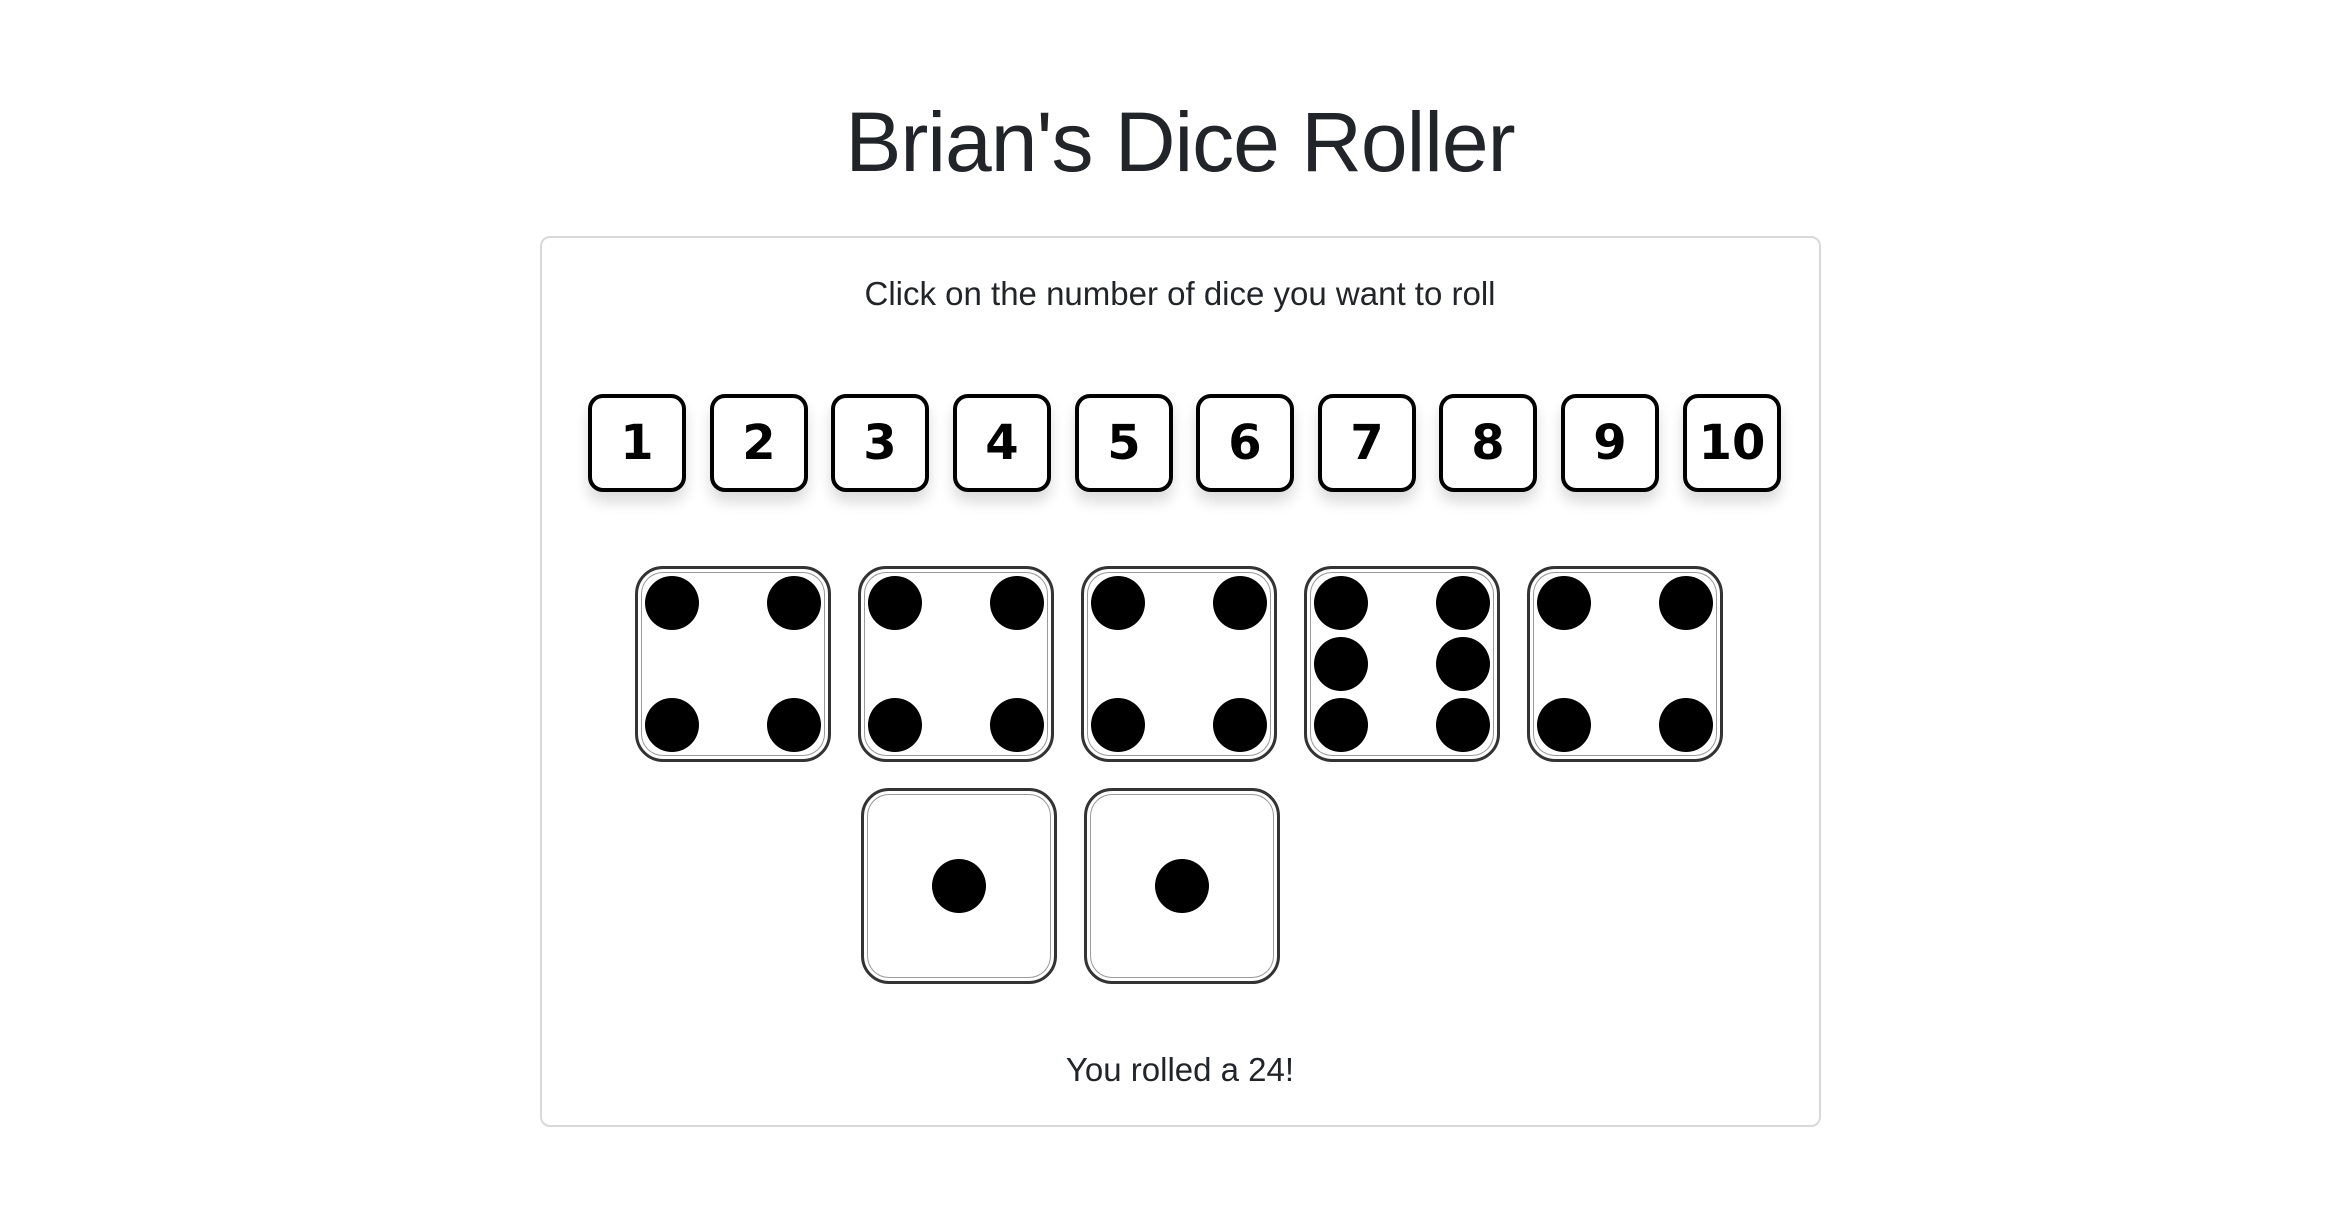  I want to click on dice-count-button-8: 8, so click(1488, 443).